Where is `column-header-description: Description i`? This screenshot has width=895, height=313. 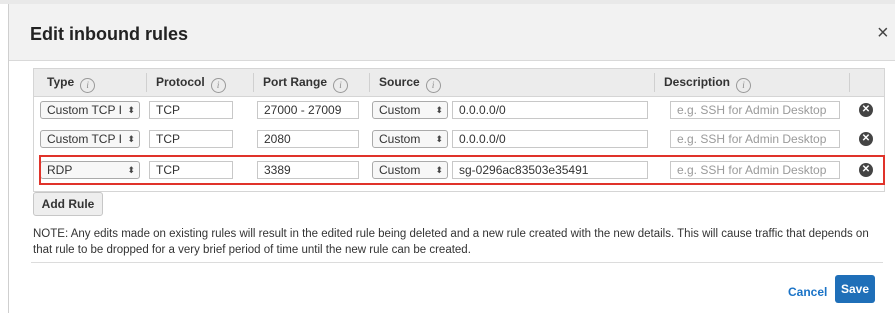 column-header-description: Description i is located at coordinates (708, 84).